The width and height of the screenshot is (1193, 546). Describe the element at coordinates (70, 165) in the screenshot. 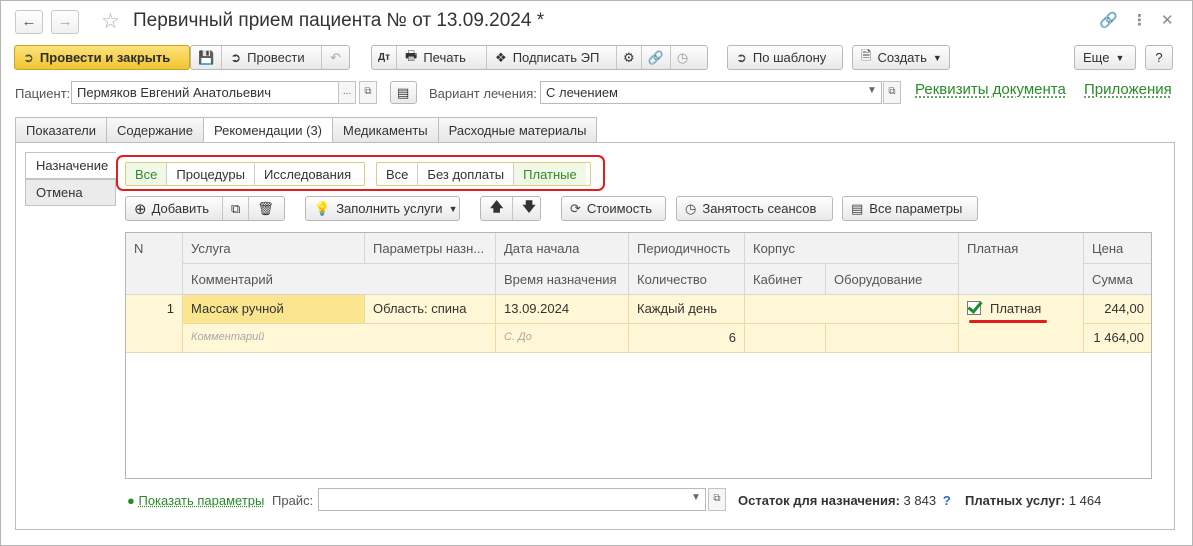

I see `side-tab-assignment: Назначение` at that location.